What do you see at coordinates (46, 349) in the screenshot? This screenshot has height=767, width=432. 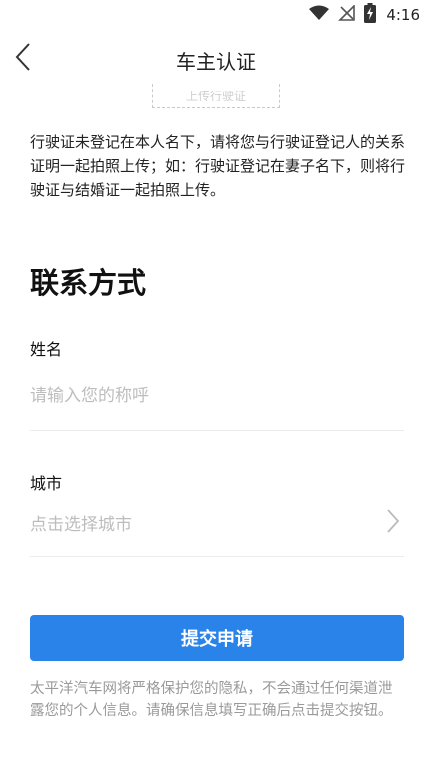 I see `name-label: 姓名` at bounding box center [46, 349].